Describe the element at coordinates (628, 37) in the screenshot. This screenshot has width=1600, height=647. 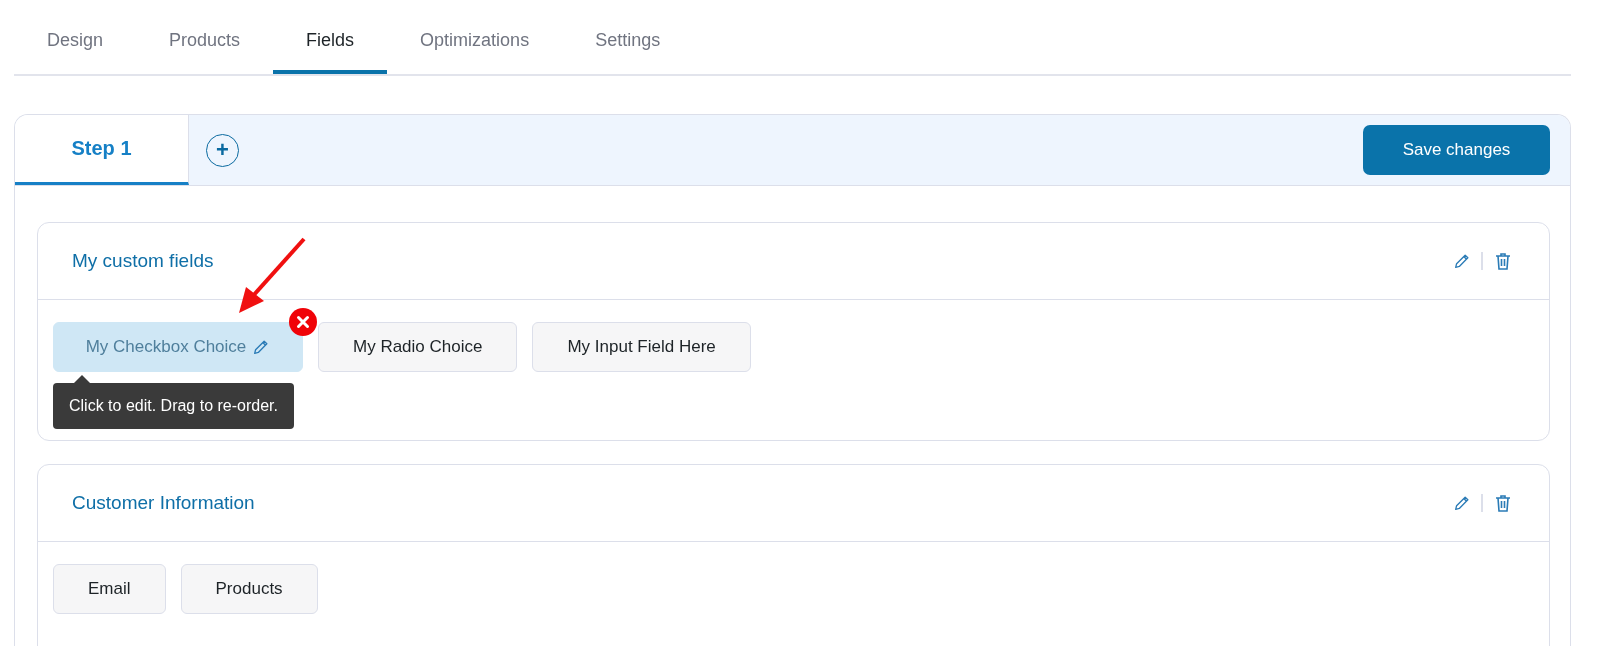
I see `tab: Settings` at that location.